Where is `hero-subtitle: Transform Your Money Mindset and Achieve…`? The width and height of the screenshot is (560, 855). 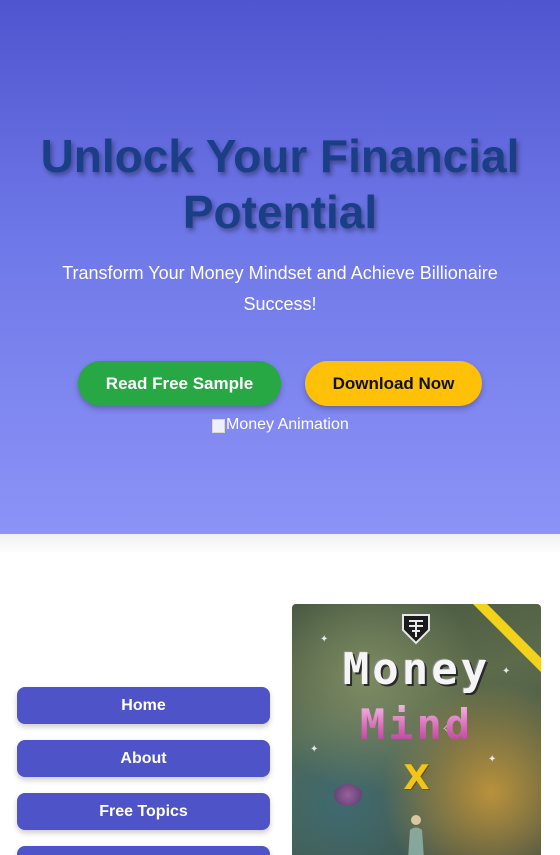
hero-subtitle: Transform Your Money Mindset and Achieve… is located at coordinates (280, 288).